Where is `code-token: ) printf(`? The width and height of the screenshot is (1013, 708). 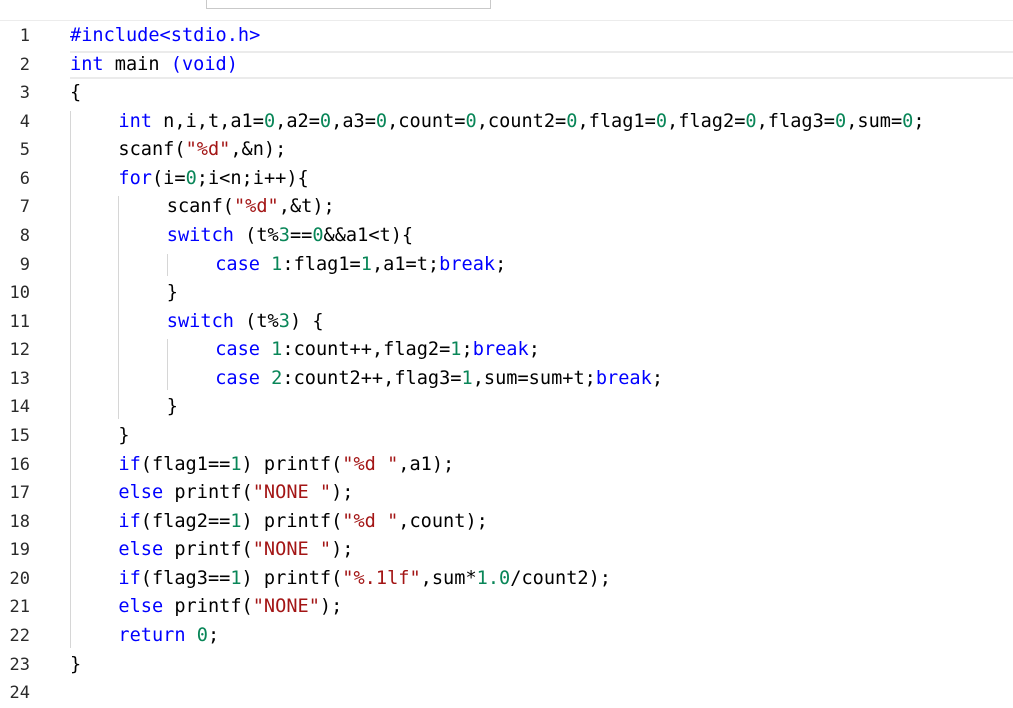 code-token: ) printf( is located at coordinates (292, 578).